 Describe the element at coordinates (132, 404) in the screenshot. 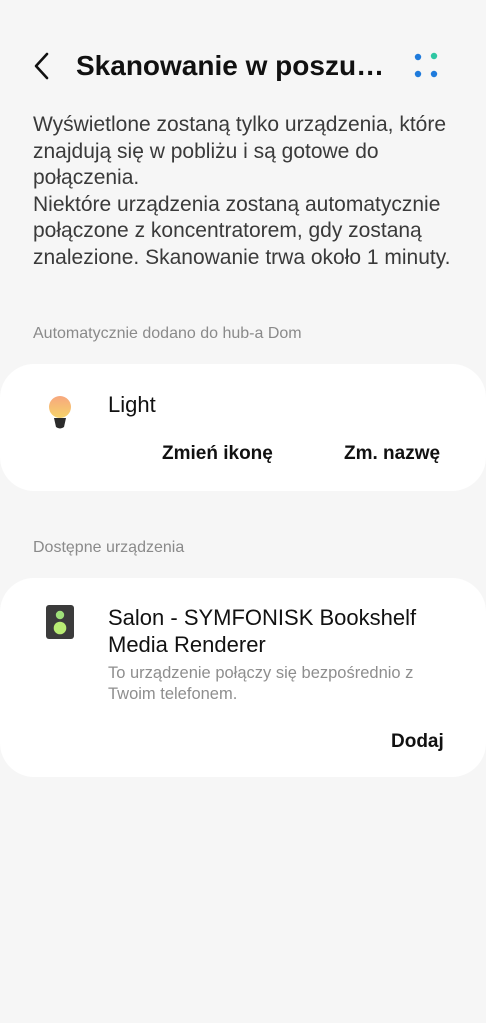

I see `device-name-light: Light` at that location.